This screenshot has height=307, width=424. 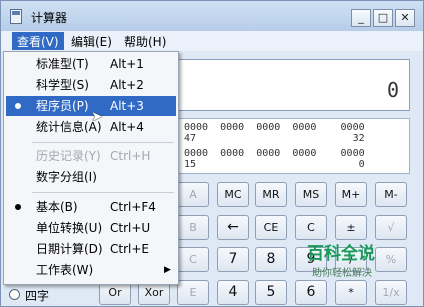 What do you see at coordinates (341, 254) in the screenshot?
I see `watermark-title: 百科全说` at bounding box center [341, 254].